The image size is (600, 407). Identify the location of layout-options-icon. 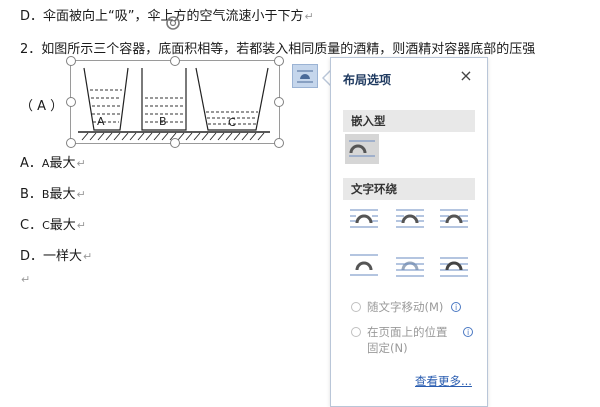
(305, 76).